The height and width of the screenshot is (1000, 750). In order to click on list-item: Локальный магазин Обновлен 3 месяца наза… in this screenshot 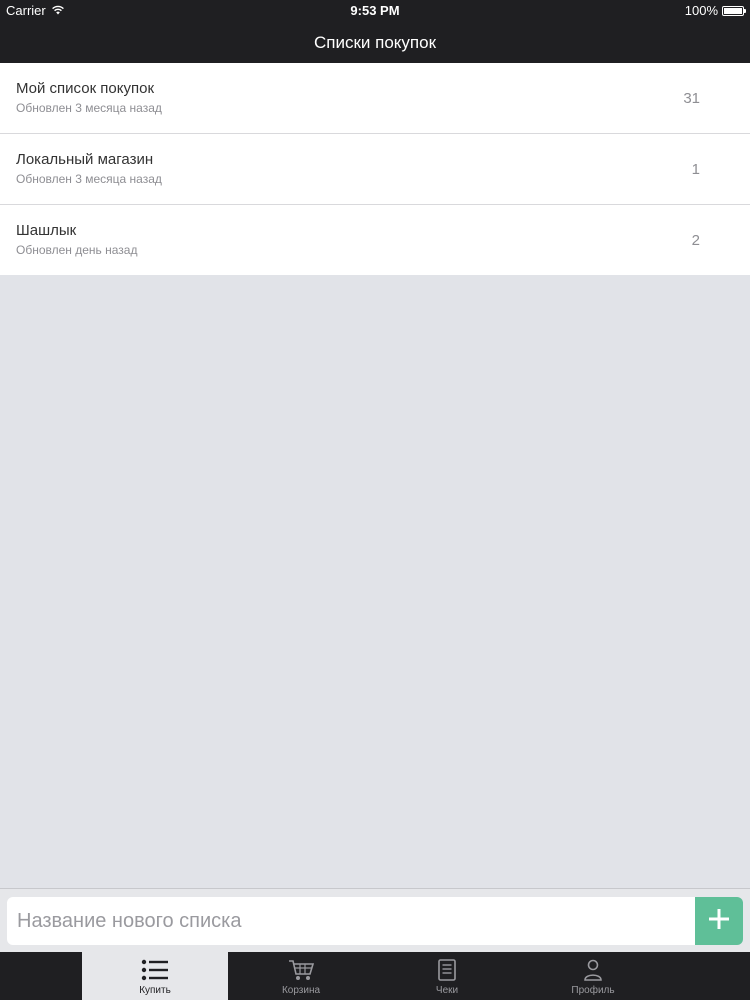, I will do `click(375, 169)`.